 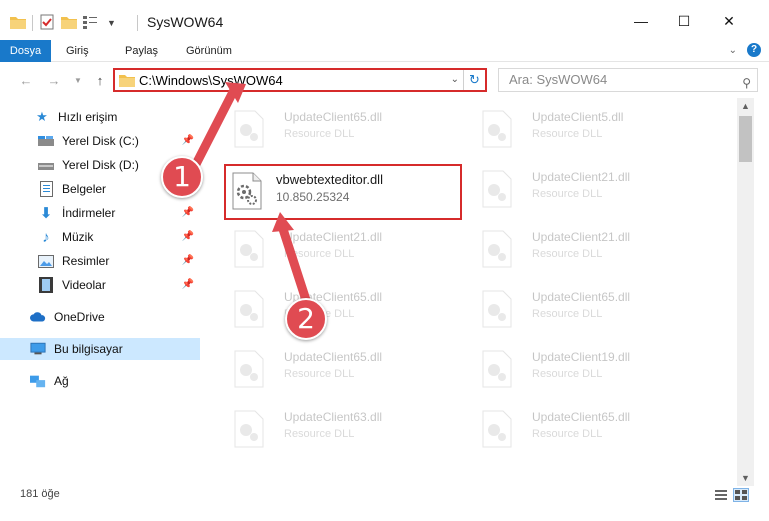 What do you see at coordinates (182, 177) in the screenshot?
I see `callout-step-1: 1` at bounding box center [182, 177].